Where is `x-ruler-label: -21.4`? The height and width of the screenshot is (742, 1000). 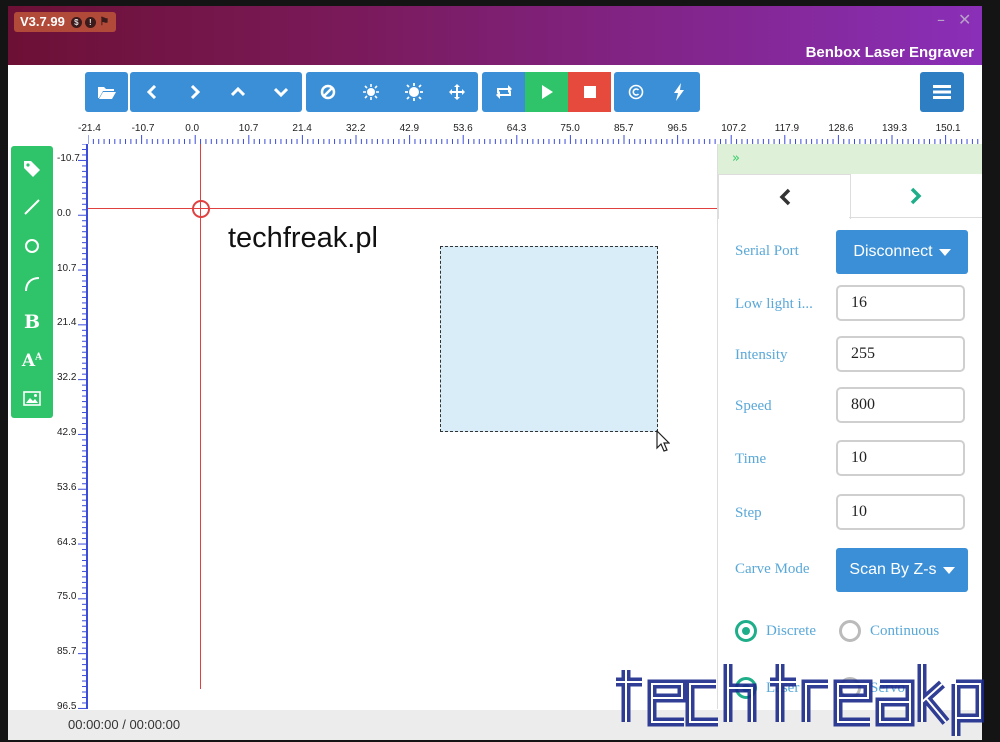
x-ruler-label: -21.4 is located at coordinates (89, 128).